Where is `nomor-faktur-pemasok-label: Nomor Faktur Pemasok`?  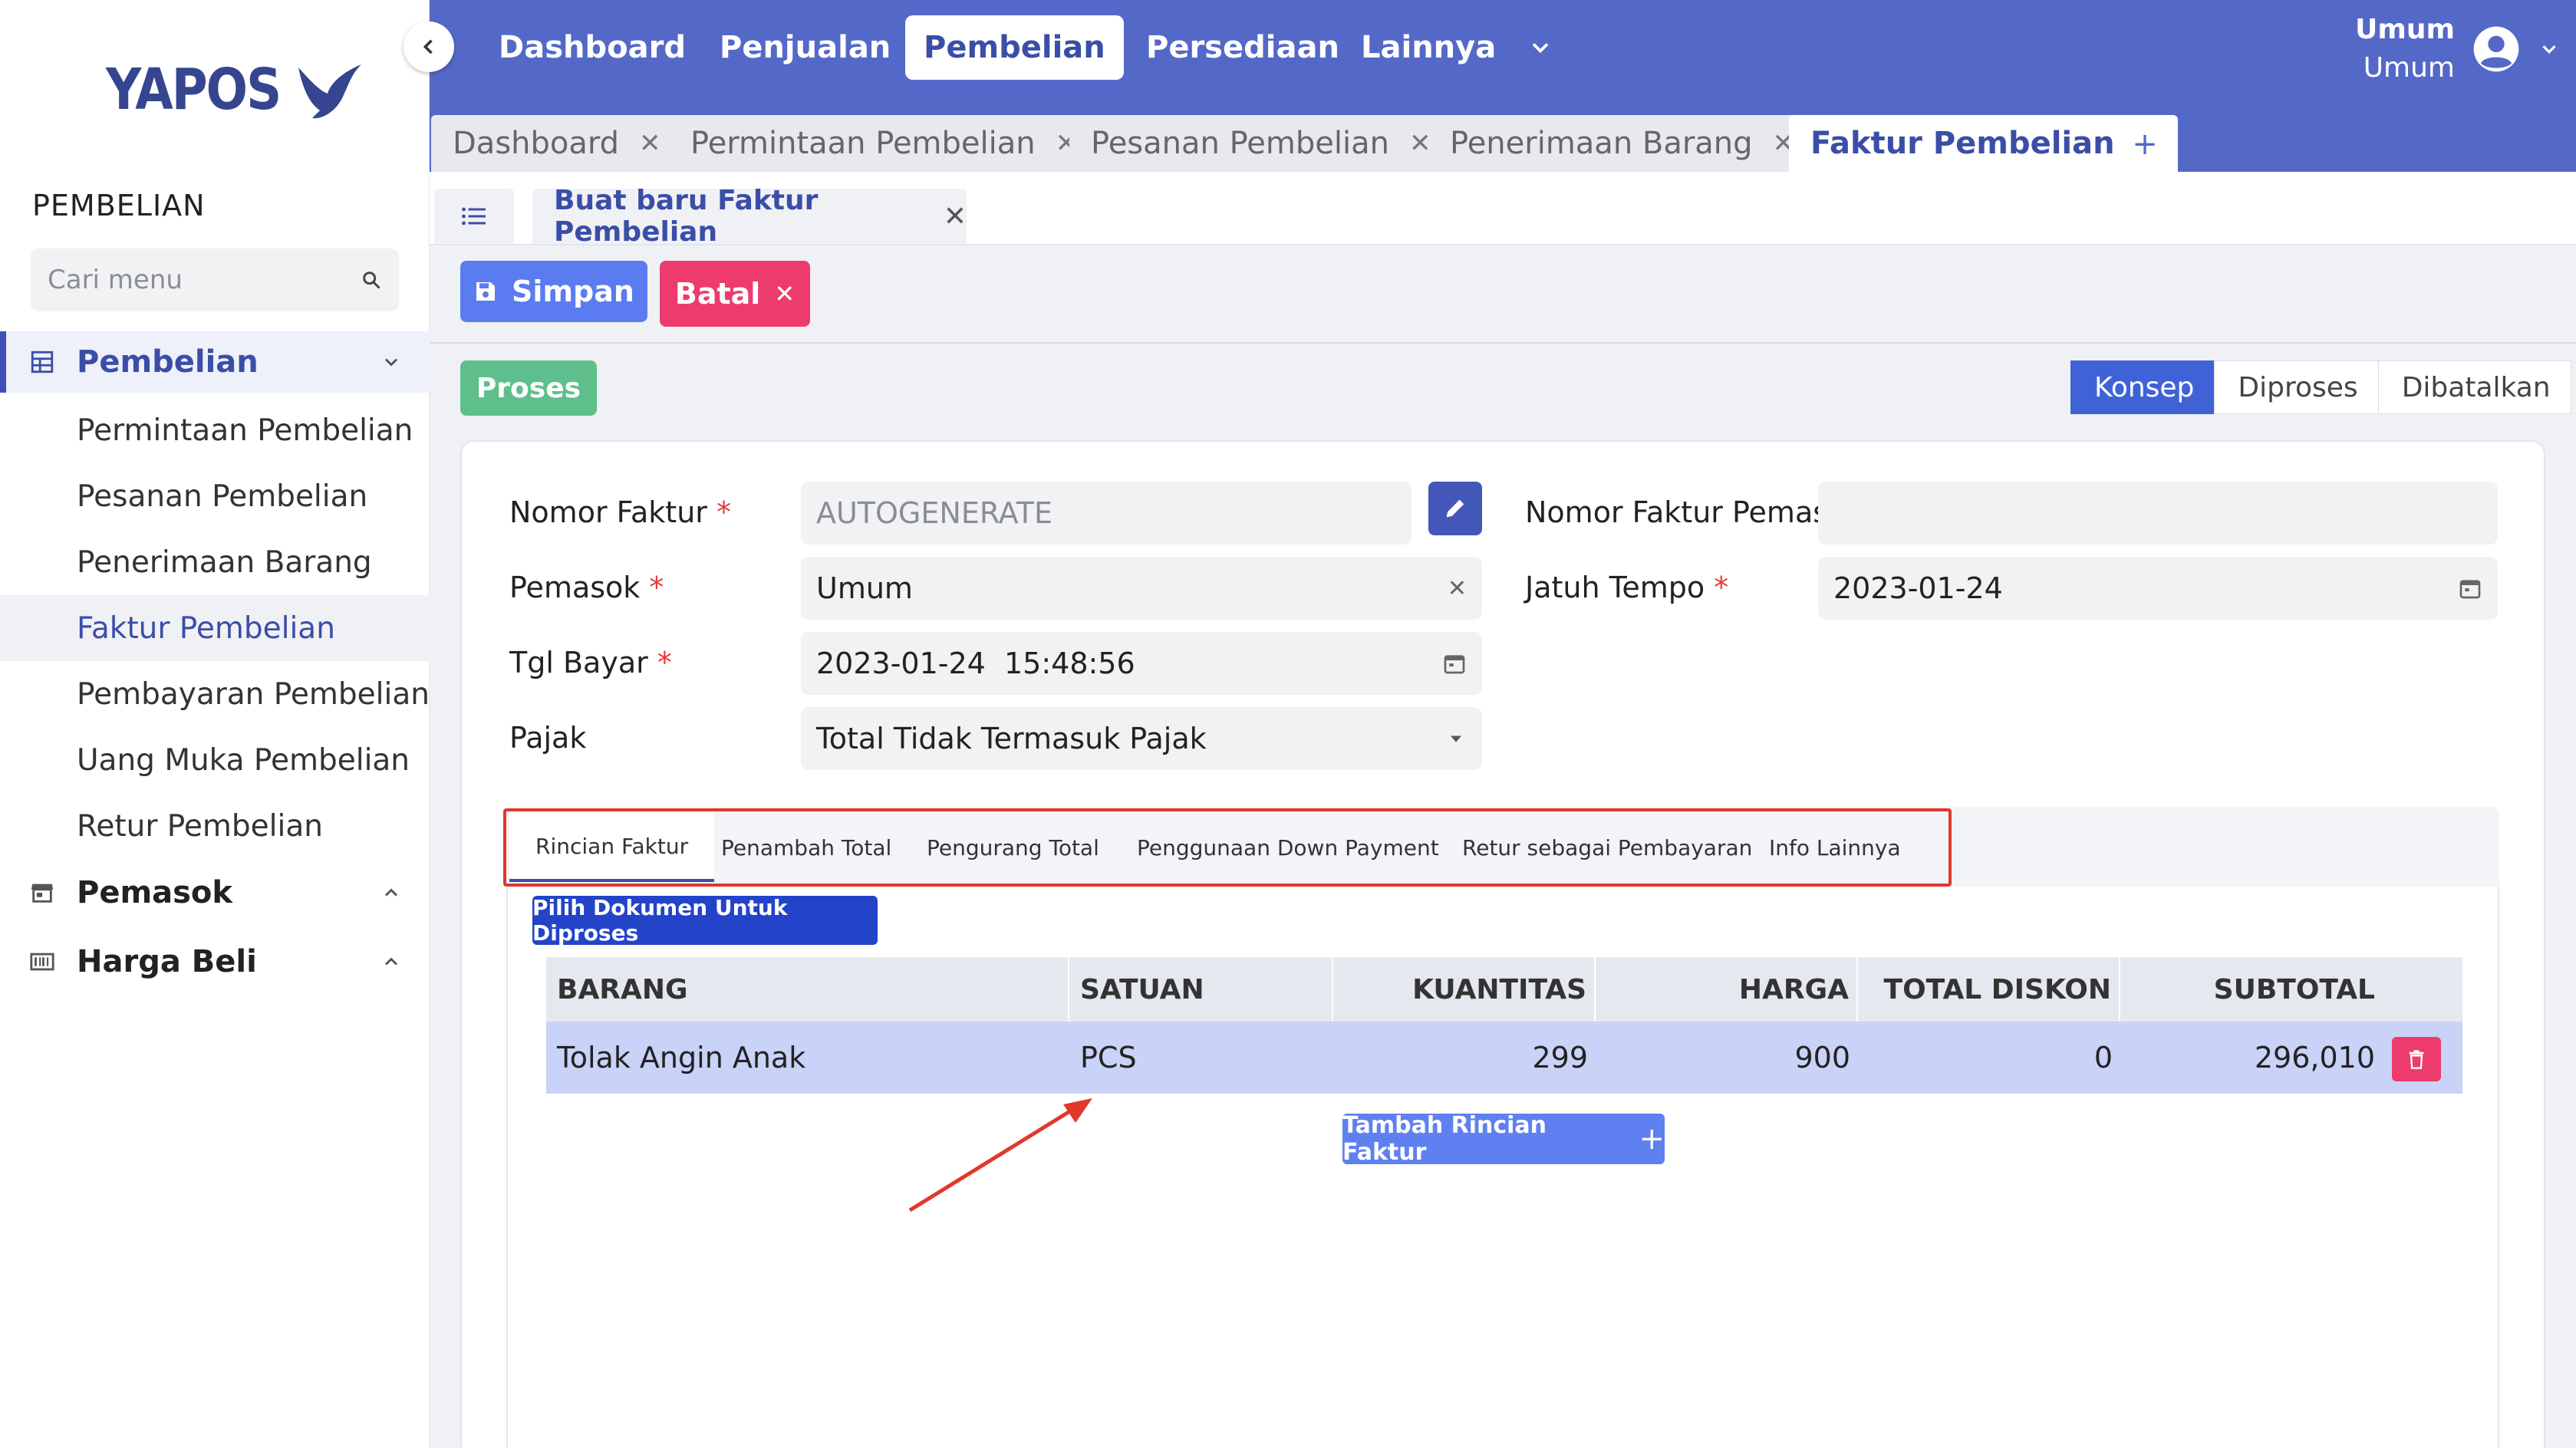 nomor-faktur-pemasok-label: Nomor Faktur Pemasok is located at coordinates (1694, 512).